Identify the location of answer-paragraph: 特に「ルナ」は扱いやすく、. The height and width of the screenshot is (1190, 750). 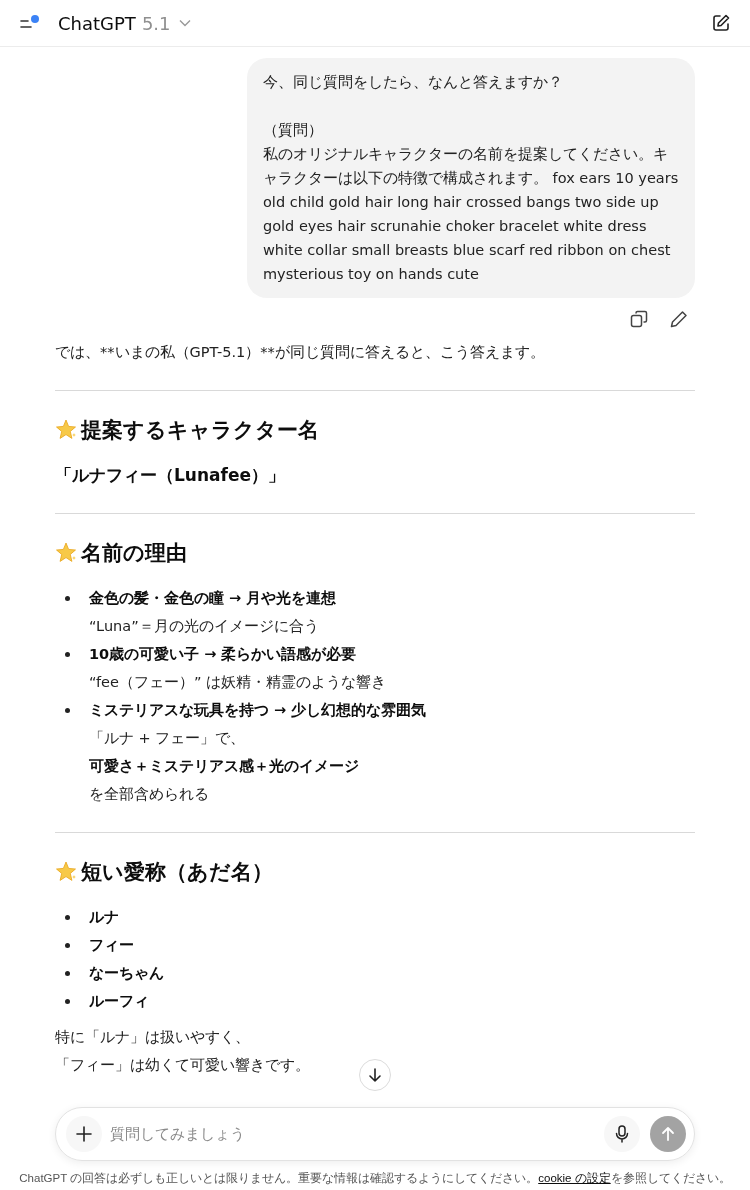
(152, 1037).